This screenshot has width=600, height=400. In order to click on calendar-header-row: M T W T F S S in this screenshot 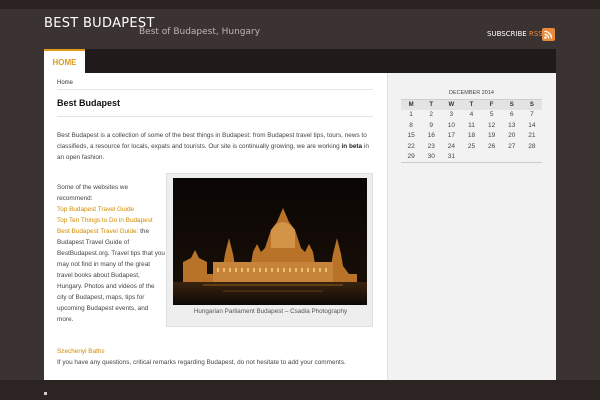, I will do `click(471, 104)`.